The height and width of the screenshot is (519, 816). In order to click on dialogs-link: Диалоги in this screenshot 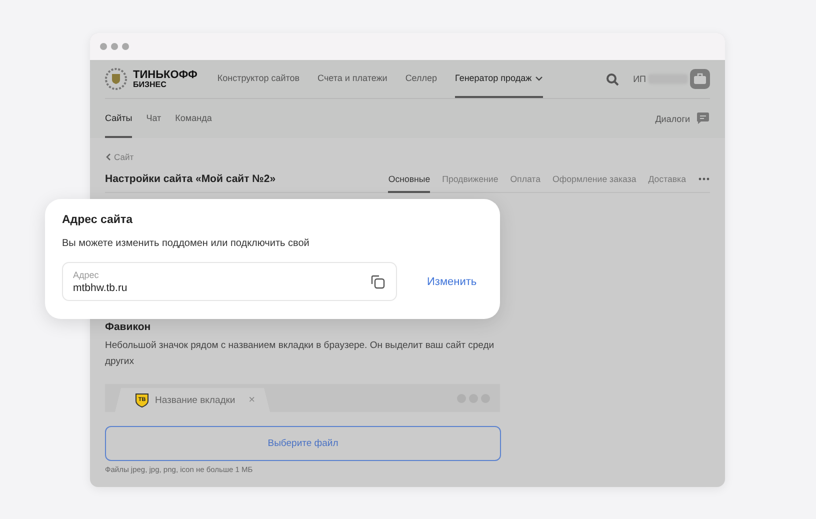, I will do `click(672, 119)`.